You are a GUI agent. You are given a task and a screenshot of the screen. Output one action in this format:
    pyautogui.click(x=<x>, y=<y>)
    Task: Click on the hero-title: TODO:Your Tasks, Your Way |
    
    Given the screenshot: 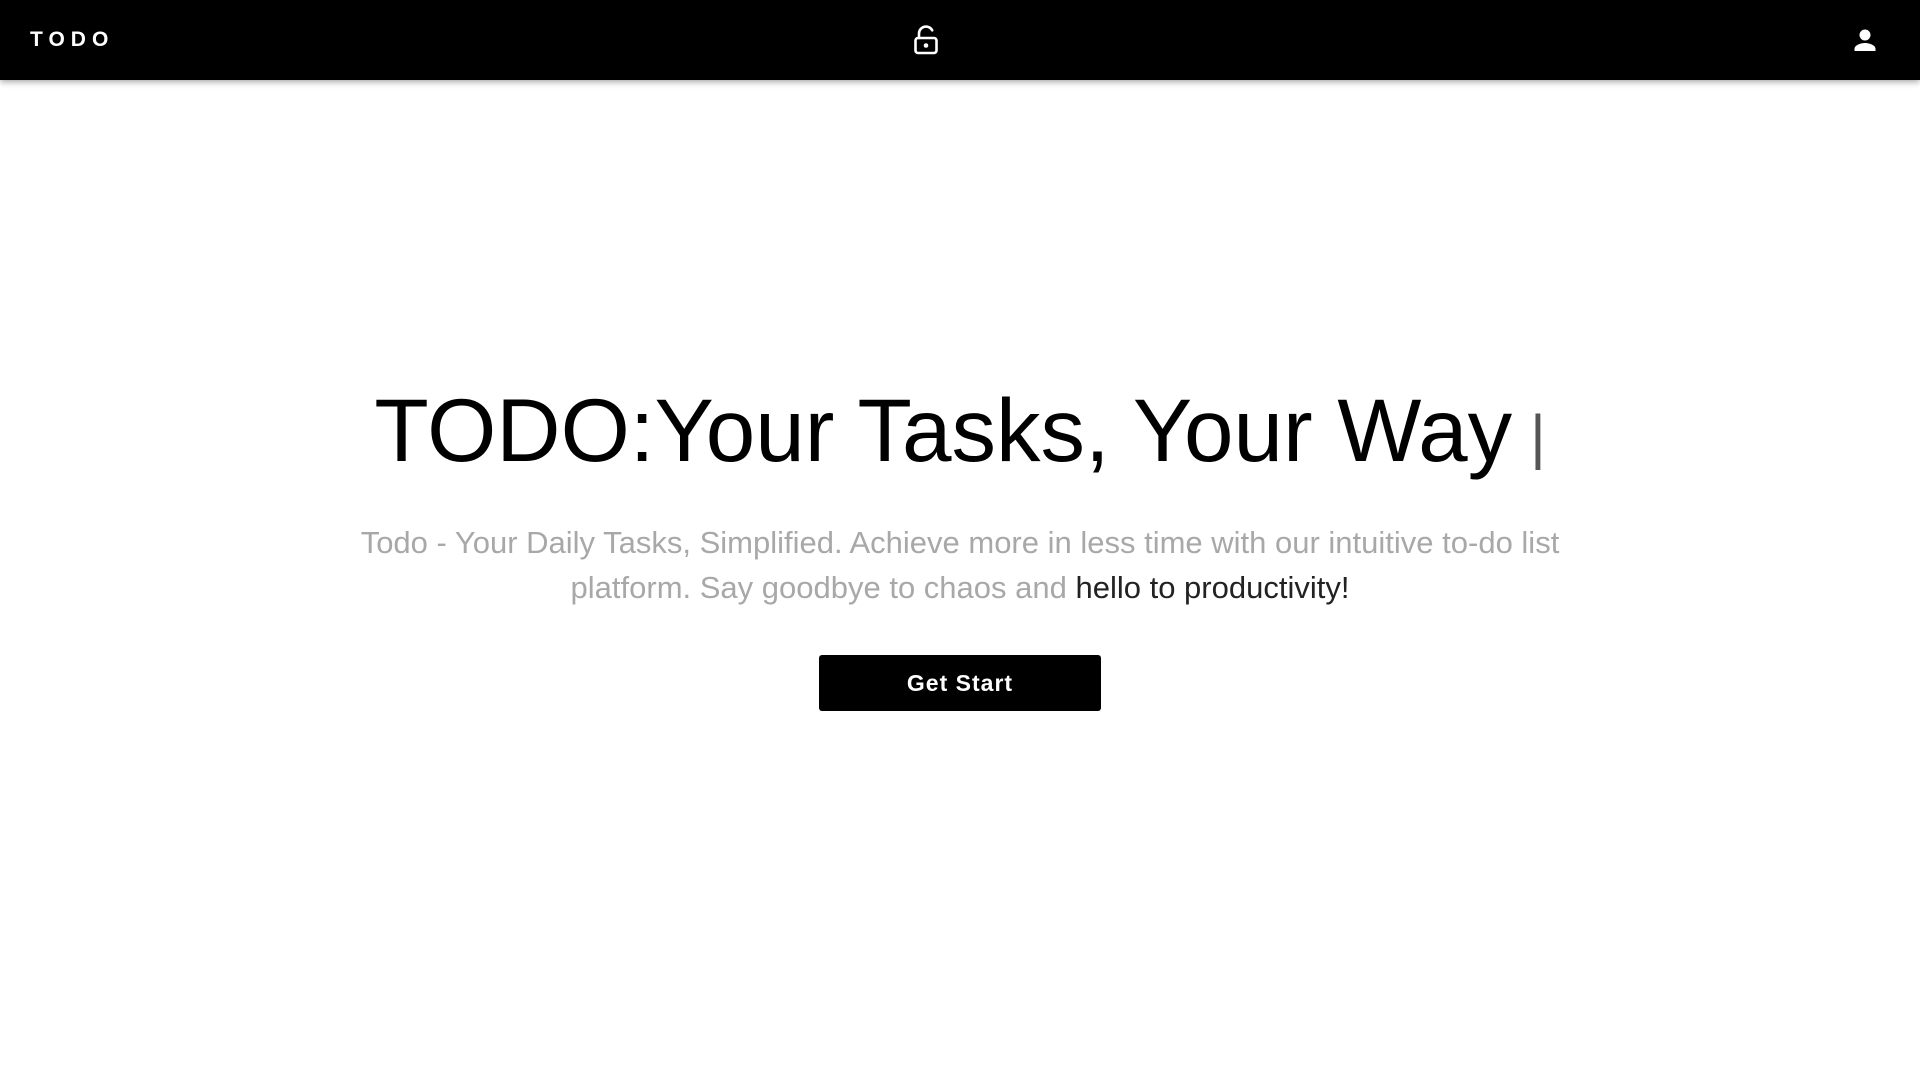 What is the action you would take?
    pyautogui.click(x=960, y=430)
    